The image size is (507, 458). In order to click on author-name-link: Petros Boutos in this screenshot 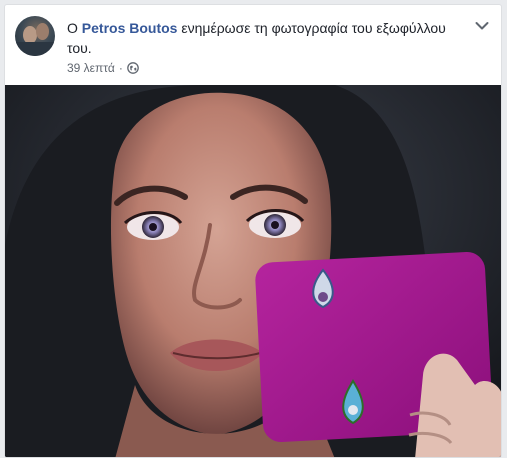, I will do `click(130, 28)`.